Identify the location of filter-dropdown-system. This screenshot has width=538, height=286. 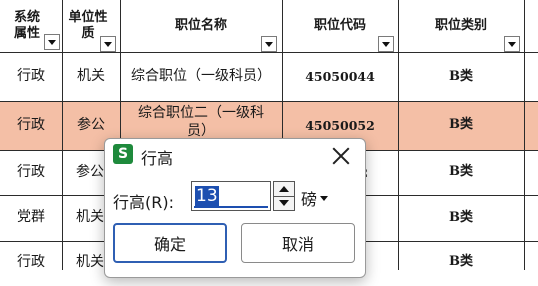
(52, 42).